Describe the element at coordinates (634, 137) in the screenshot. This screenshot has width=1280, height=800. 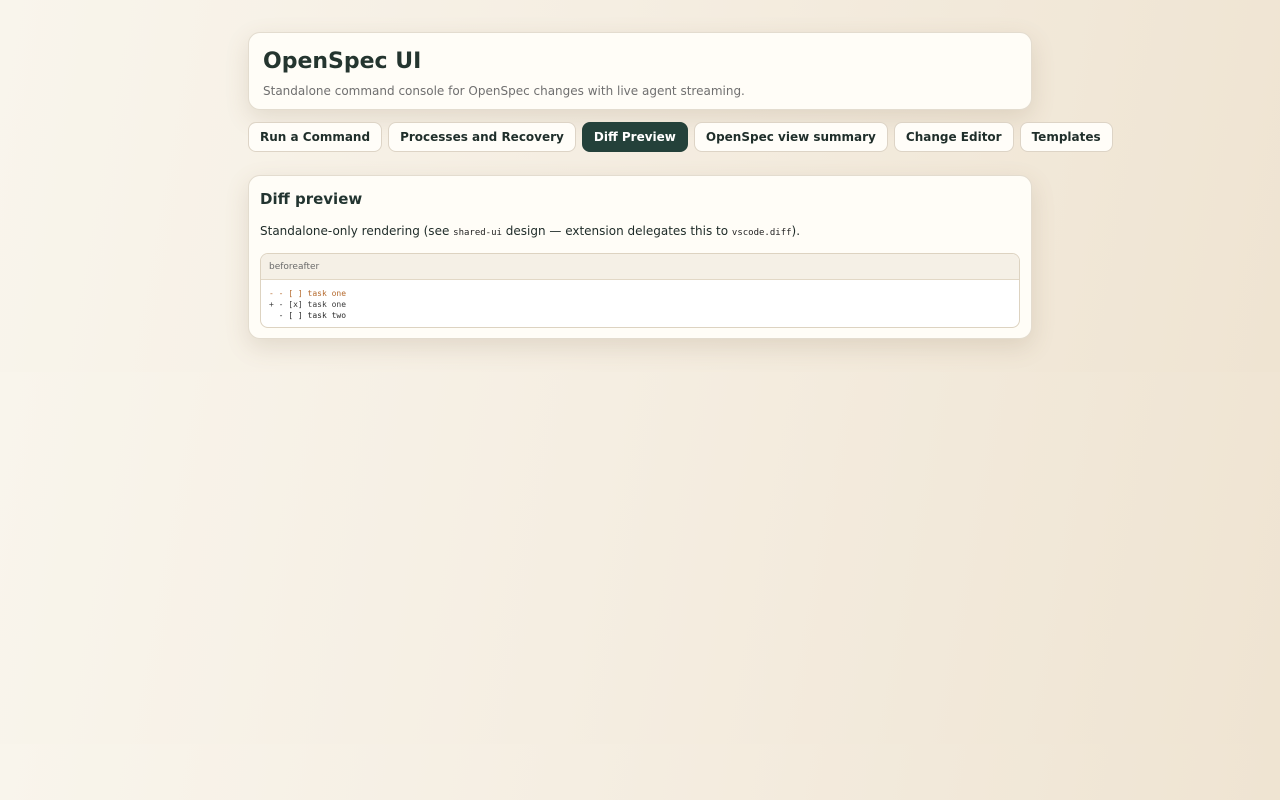
I see `tab-diff-preview: Diff Preview` at that location.